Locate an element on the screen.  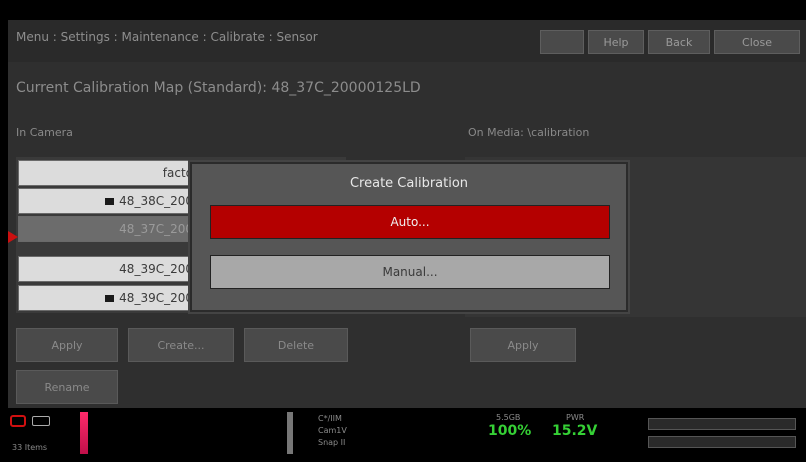
calibration-map-value: 48_37C_20000125LD is located at coordinates (346, 88).